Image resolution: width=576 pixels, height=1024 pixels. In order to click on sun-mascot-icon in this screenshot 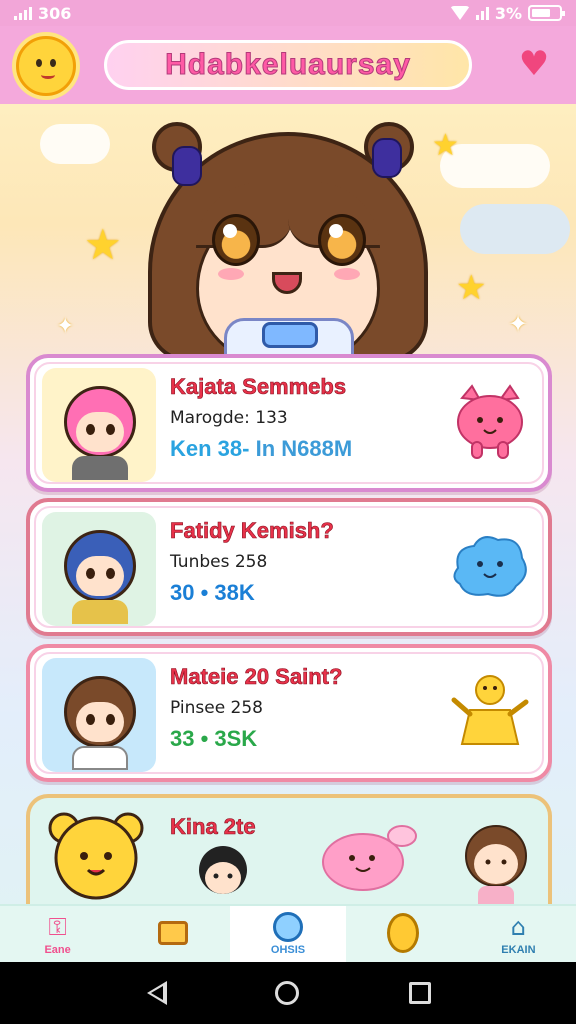, I will do `click(46, 66)`.